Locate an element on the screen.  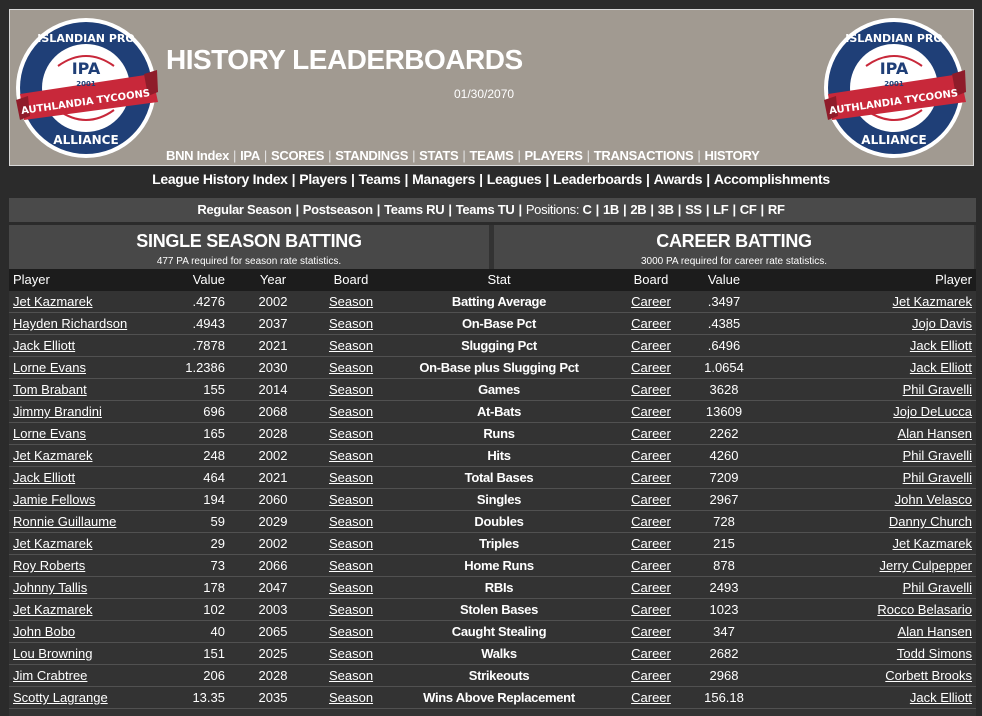
nav-transactions: TRANSACTIONS is located at coordinates (644, 155).